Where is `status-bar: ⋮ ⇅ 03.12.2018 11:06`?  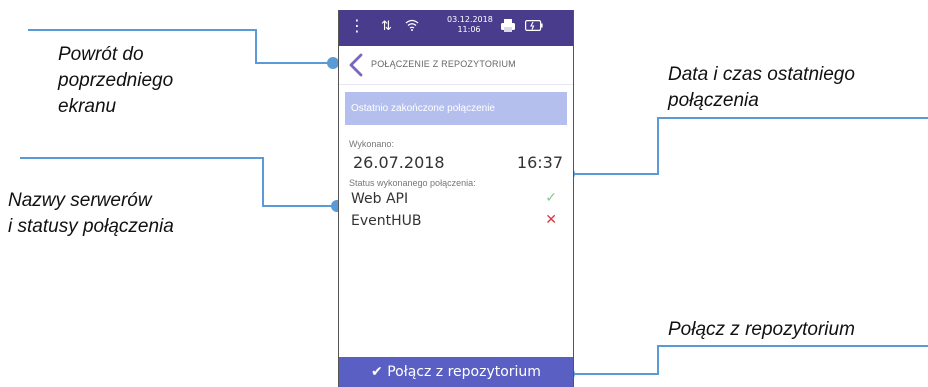 status-bar: ⋮ ⇅ 03.12.2018 11:06 is located at coordinates (456, 28).